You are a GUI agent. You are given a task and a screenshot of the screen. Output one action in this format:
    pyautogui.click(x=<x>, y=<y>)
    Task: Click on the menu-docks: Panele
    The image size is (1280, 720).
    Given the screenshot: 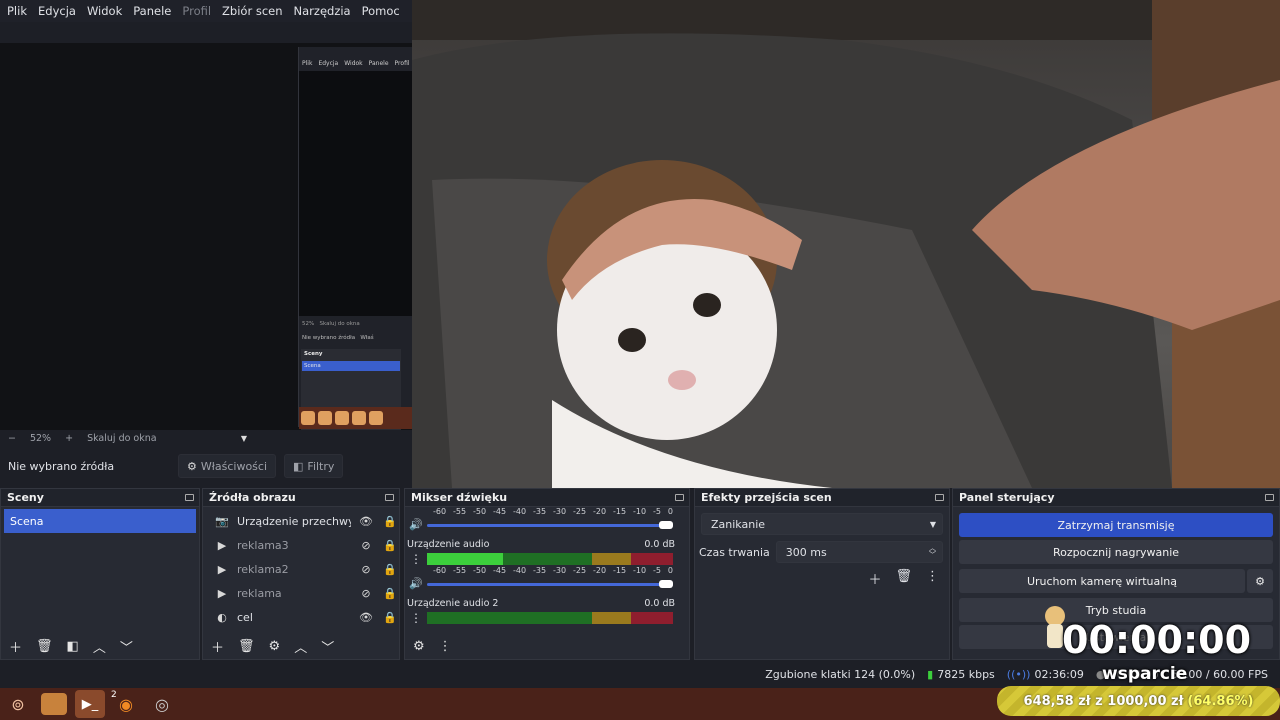 What is the action you would take?
    pyautogui.click(x=152, y=11)
    